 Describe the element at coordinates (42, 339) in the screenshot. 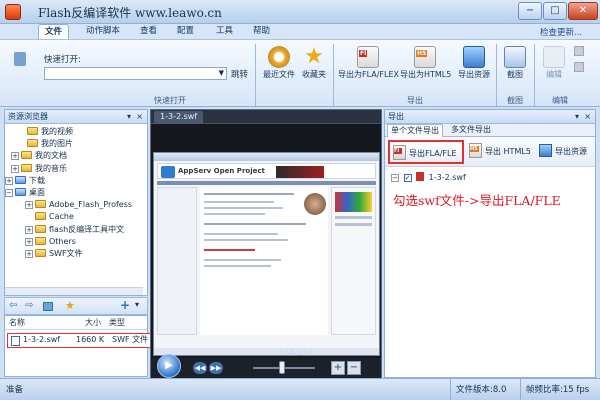

I see `file-name: 1-3-2.swf` at that location.